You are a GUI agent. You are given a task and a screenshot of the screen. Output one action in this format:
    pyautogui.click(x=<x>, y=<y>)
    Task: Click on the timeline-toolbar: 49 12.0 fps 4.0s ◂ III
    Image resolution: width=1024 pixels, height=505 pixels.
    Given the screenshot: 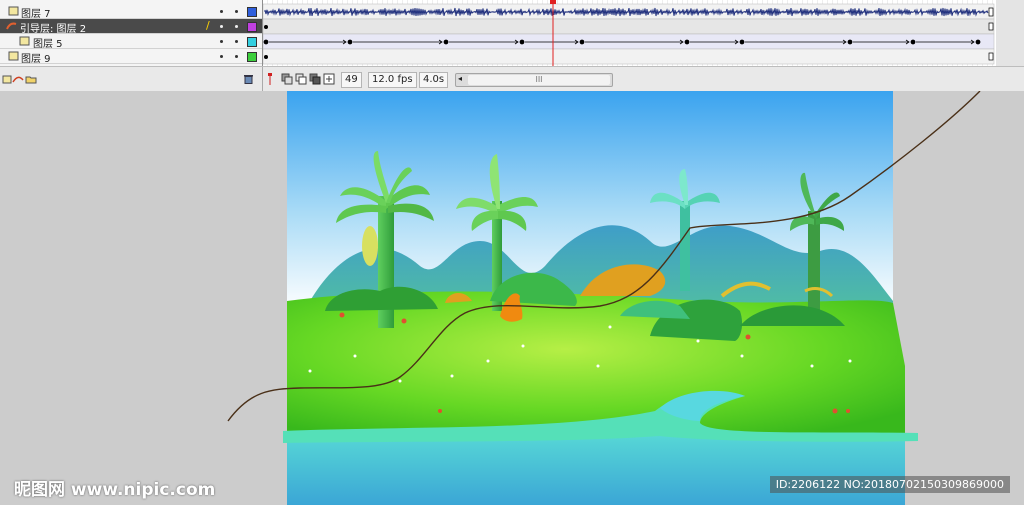 What is the action you would take?
    pyautogui.click(x=512, y=78)
    